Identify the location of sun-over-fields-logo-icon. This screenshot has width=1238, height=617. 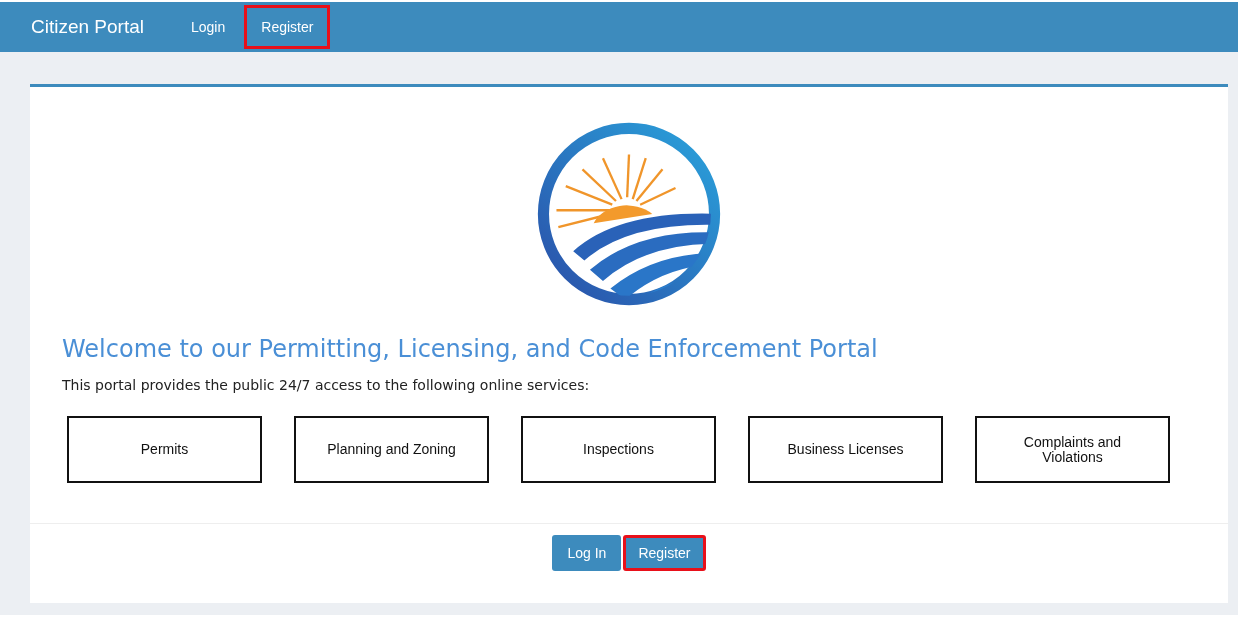
(629, 214).